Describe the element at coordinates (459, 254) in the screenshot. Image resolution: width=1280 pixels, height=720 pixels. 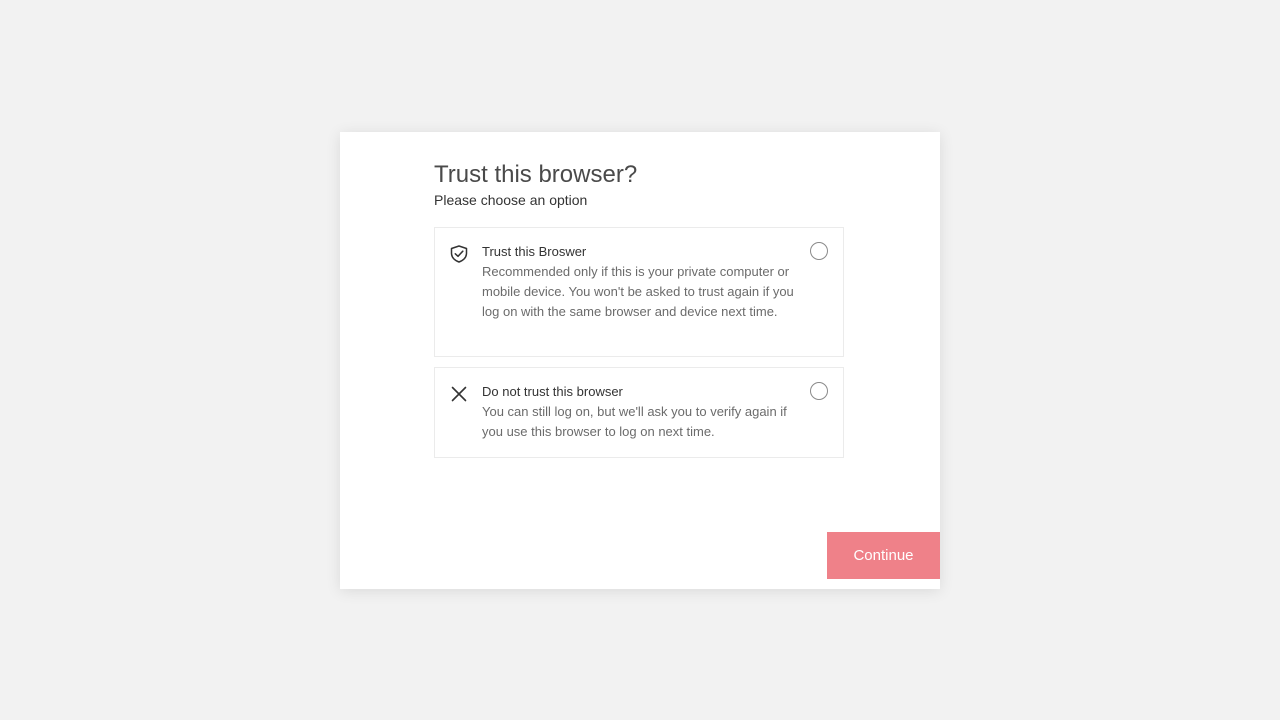
I see `shield-check-icon` at that location.